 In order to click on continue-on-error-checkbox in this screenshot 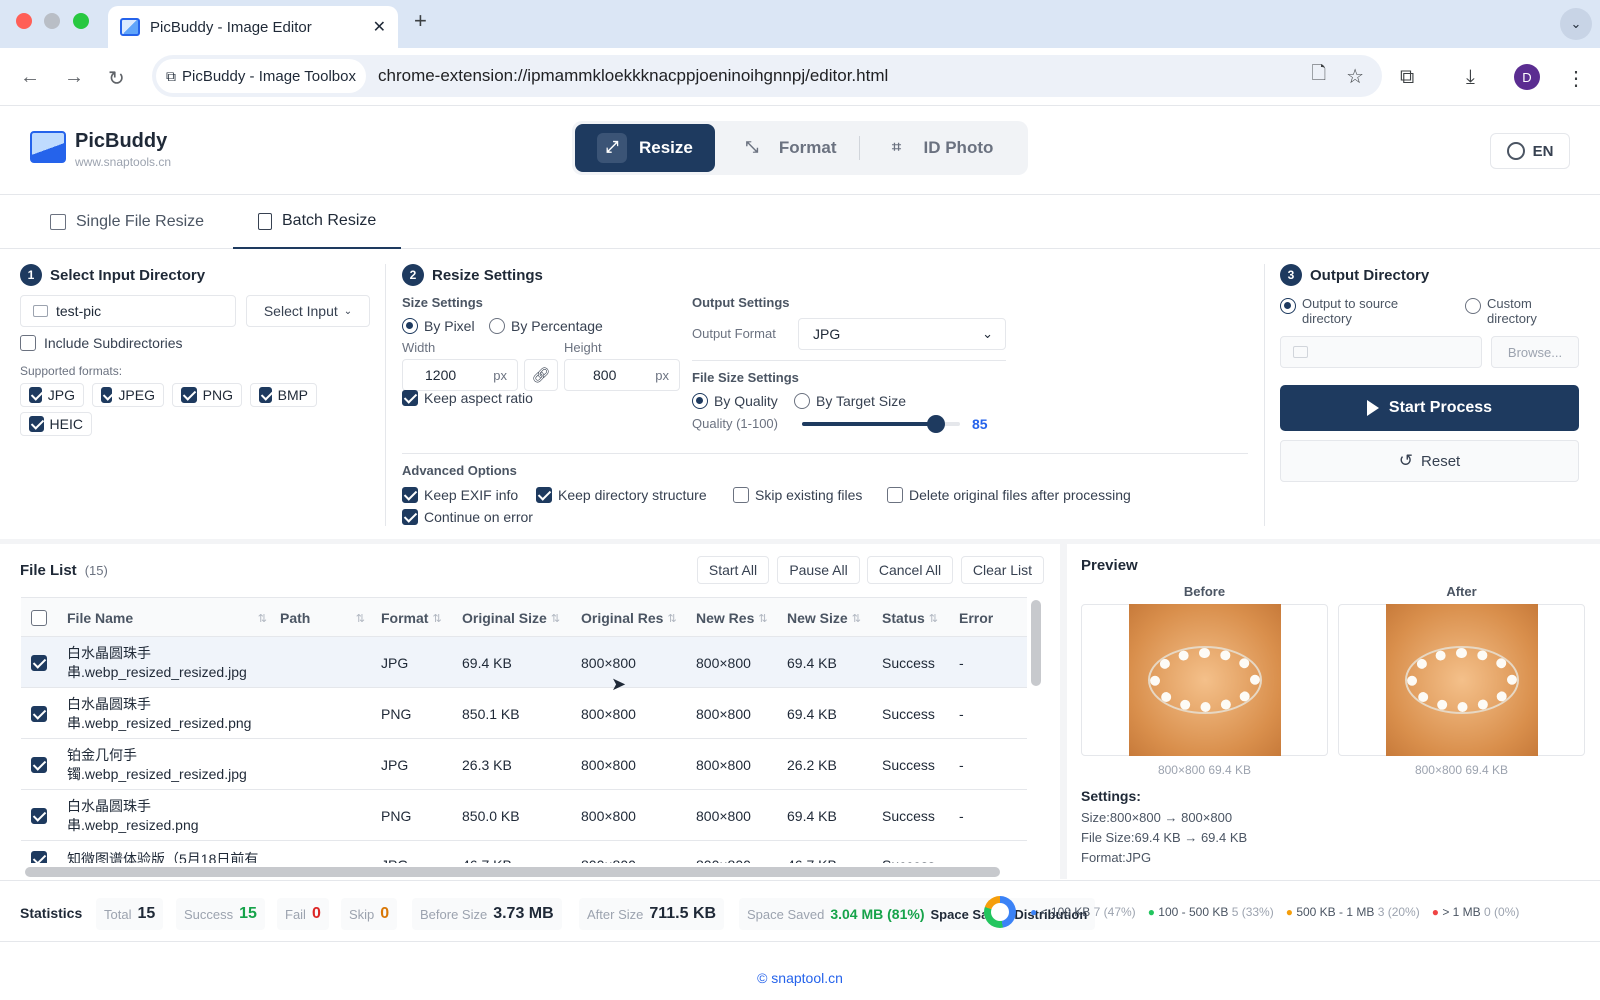, I will do `click(410, 517)`.